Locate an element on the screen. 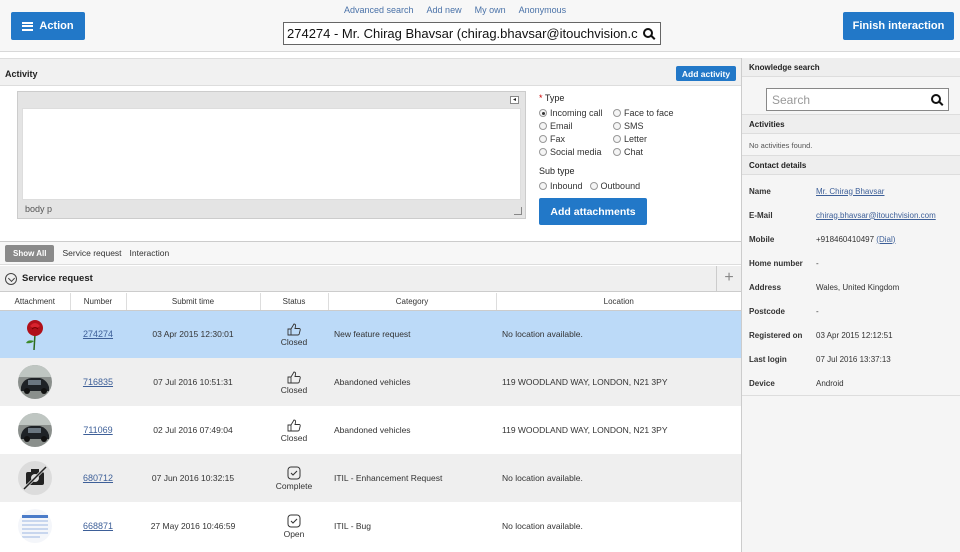 Image resolution: width=960 pixels, height=552 pixels. category-cell: Abandoned vehicles is located at coordinates (372, 430).